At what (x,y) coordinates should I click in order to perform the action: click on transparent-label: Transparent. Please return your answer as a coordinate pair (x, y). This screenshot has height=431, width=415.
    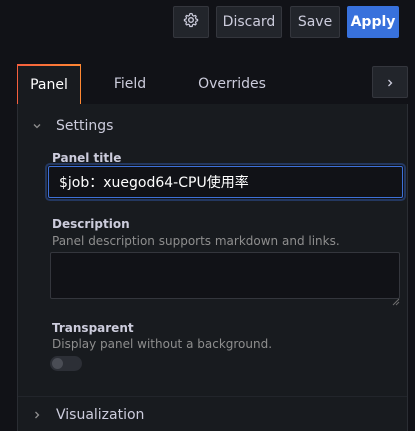
    Looking at the image, I should click on (93, 328).